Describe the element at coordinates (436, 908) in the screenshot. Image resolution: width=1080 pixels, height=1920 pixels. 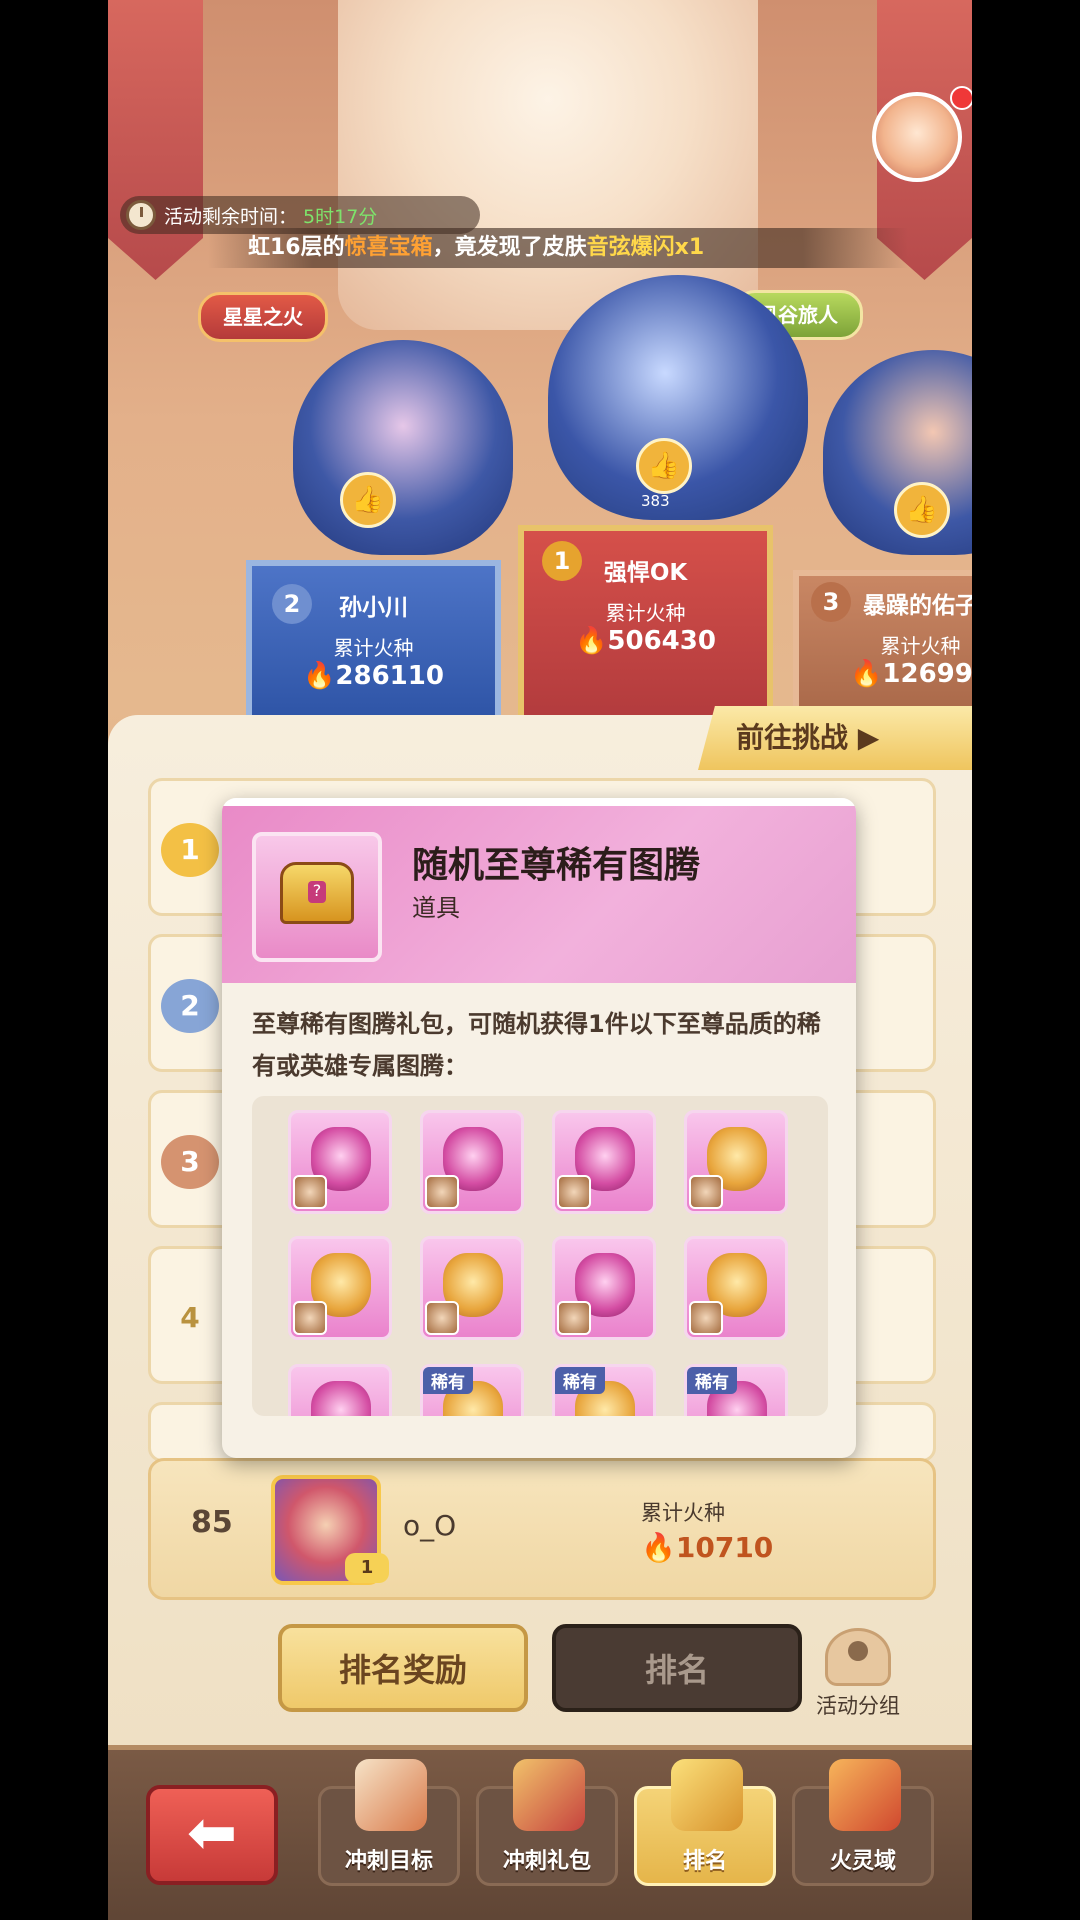
I see `item-type: 道具` at that location.